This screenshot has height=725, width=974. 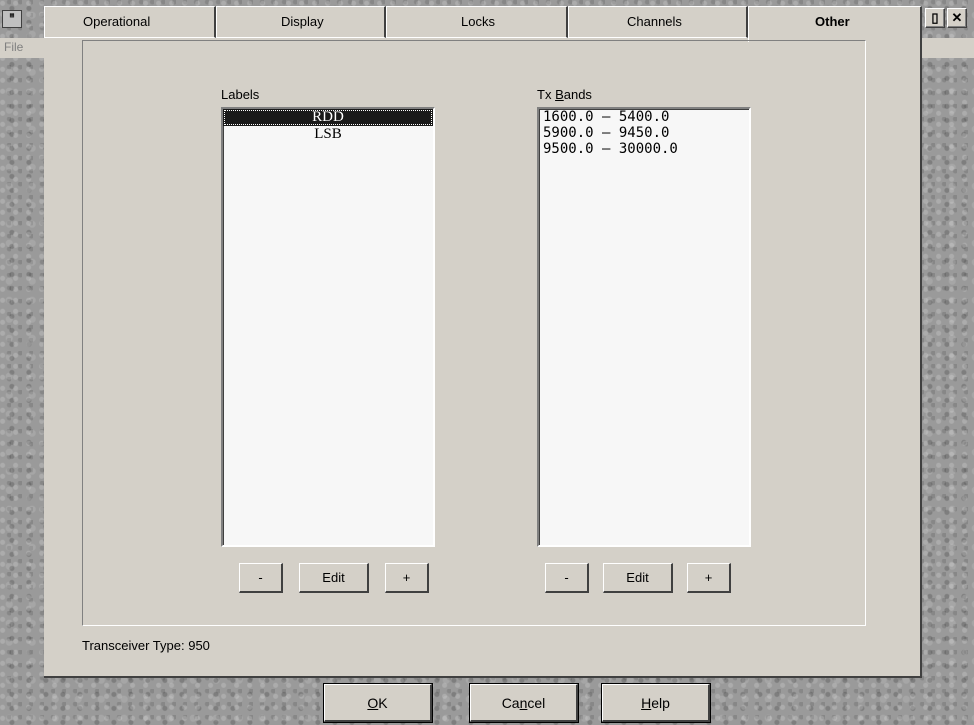 I want to click on labels-add-button: +, so click(x=407, y=578).